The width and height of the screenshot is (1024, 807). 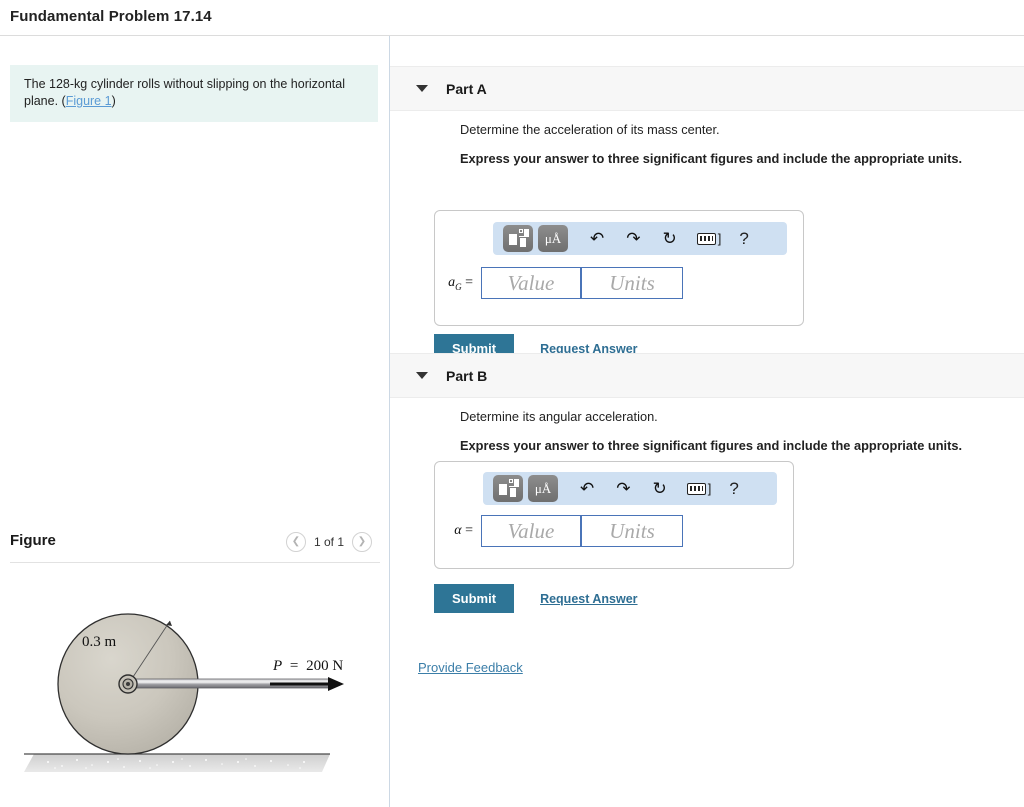 I want to click on units-input-a: Units, so click(x=632, y=283).